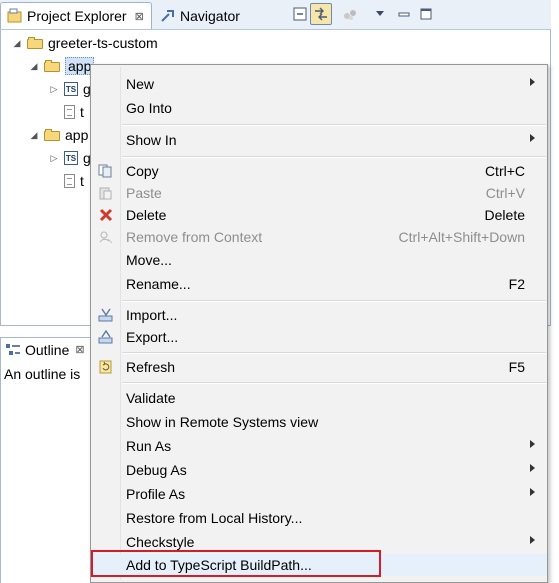 Image resolution: width=559 pixels, height=583 pixels. What do you see at coordinates (321, 14) in the screenshot?
I see `link-with-editor-icon` at bounding box center [321, 14].